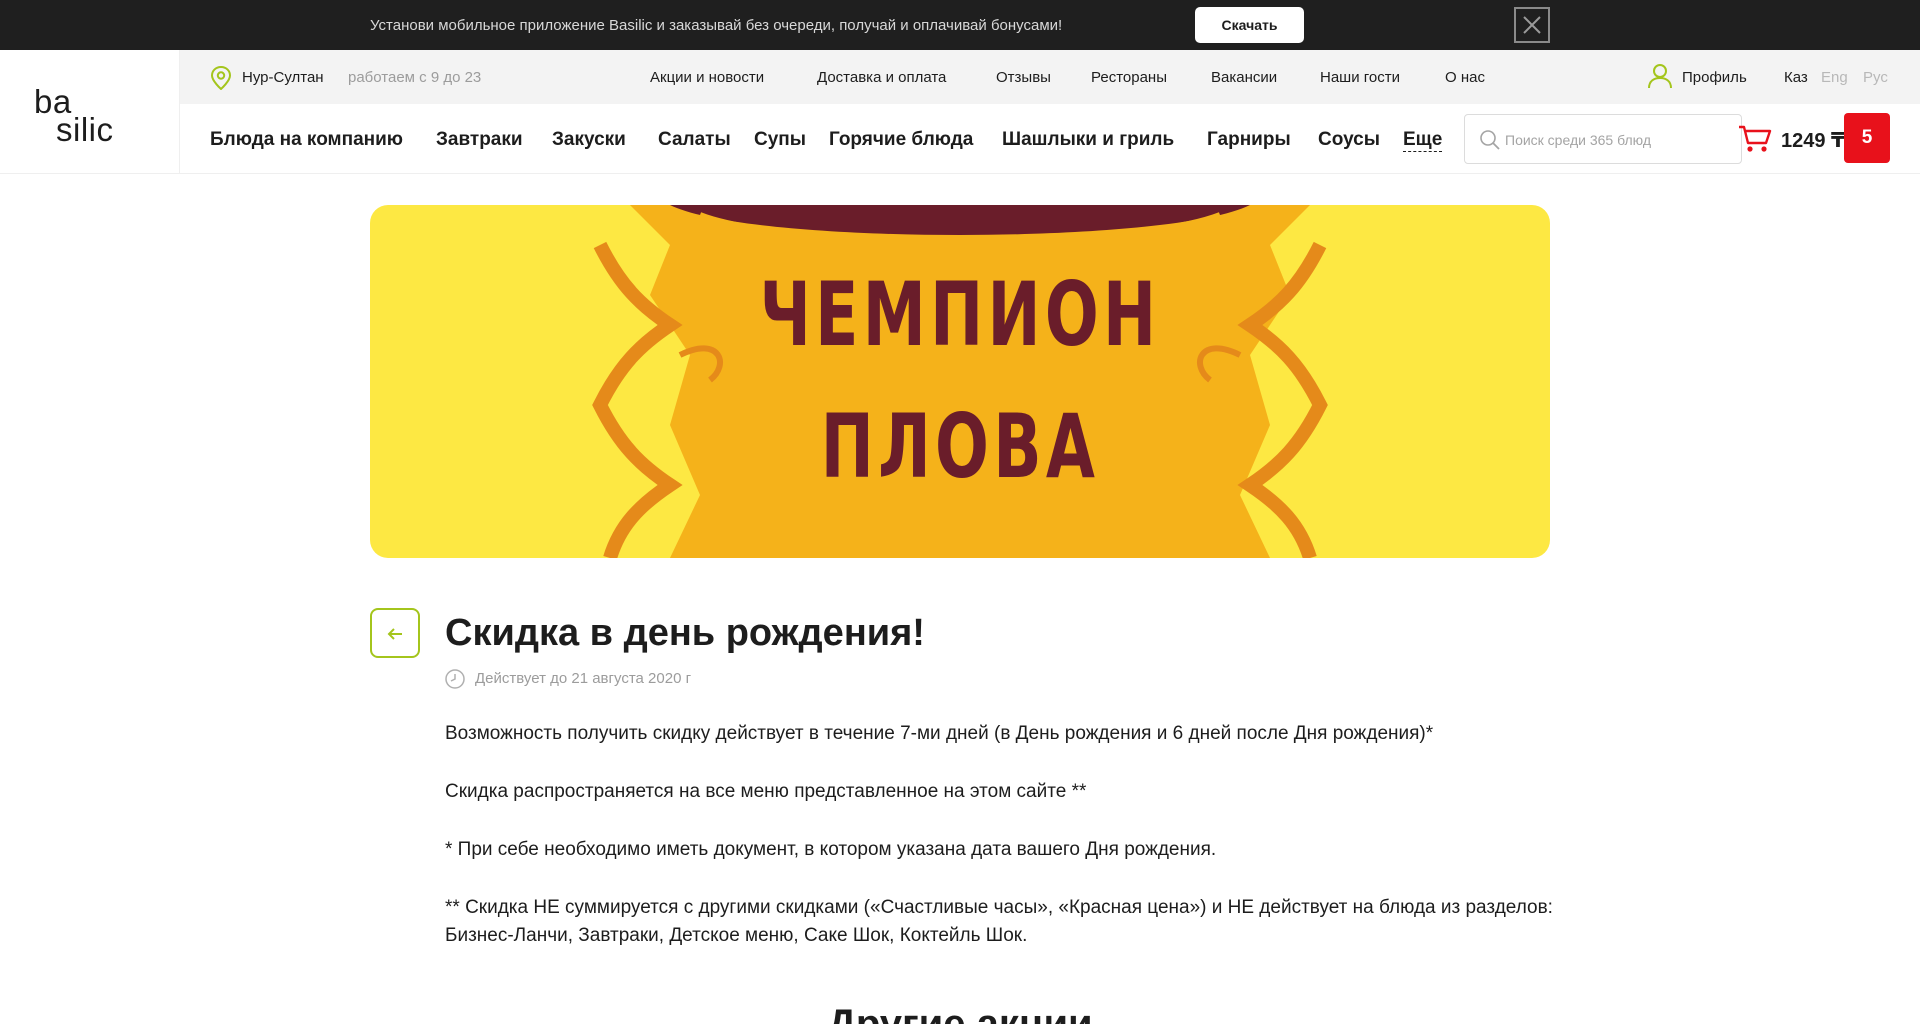 The image size is (1920, 1024). I want to click on nav-link-restaurants: Рестораны, so click(1129, 77).